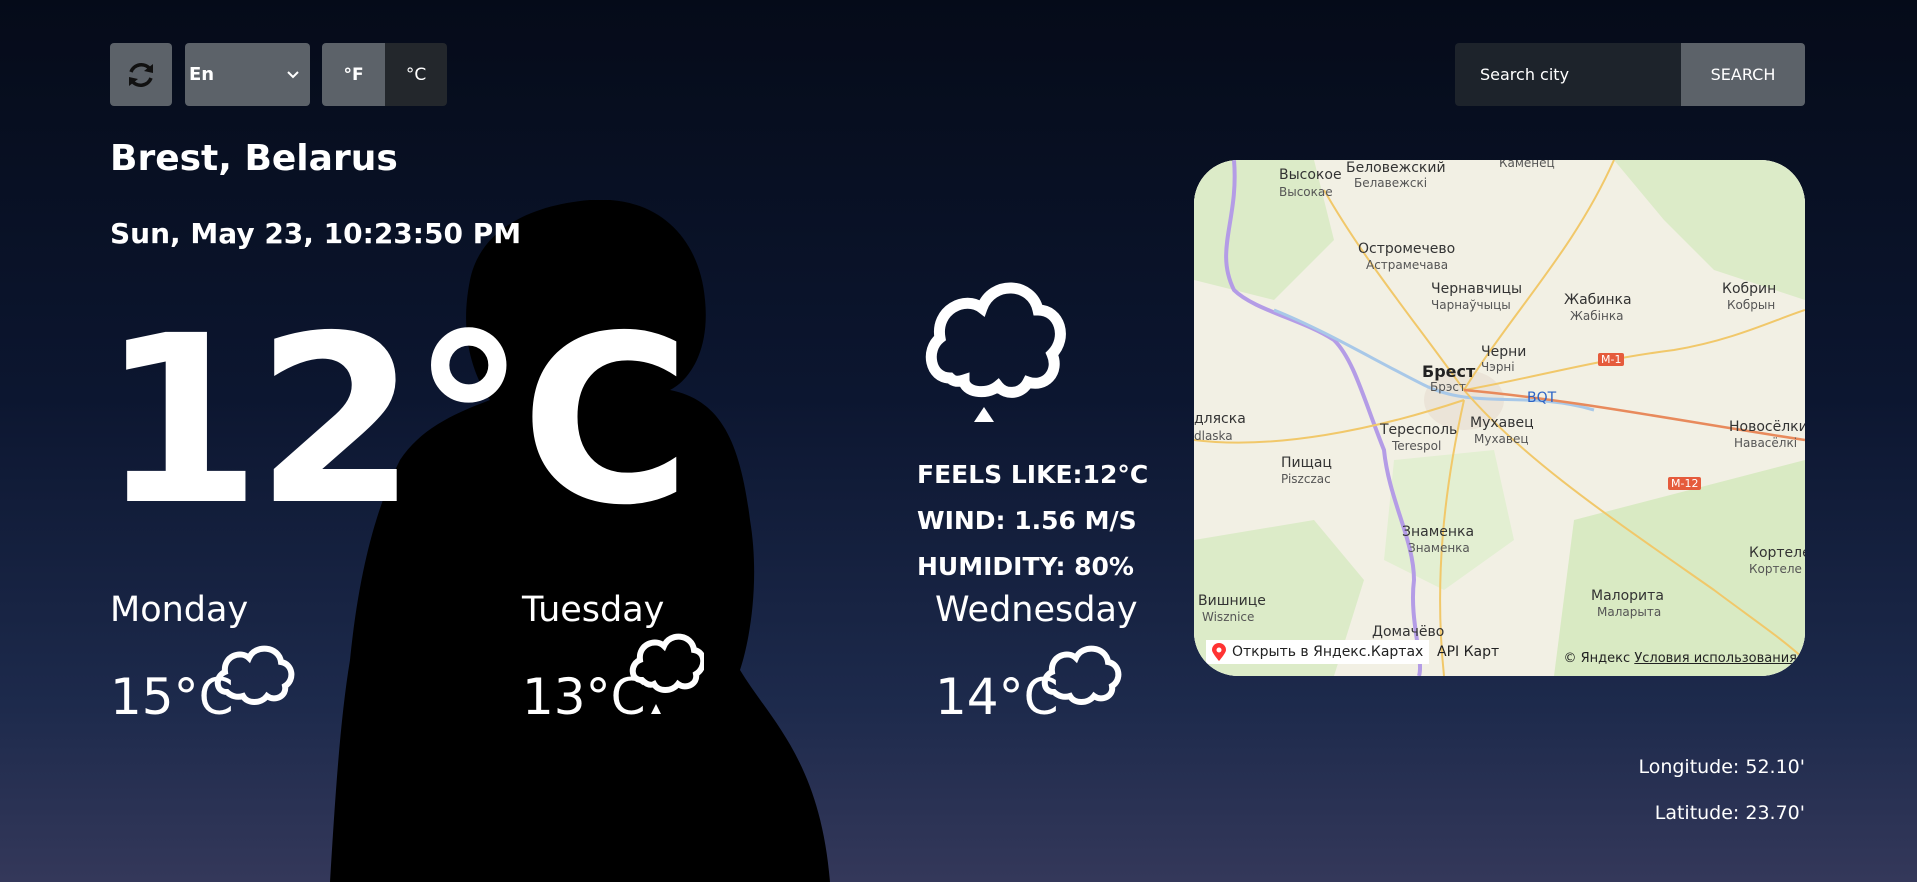 The height and width of the screenshot is (882, 1917). What do you see at coordinates (247, 74) in the screenshot?
I see `language-select: En` at bounding box center [247, 74].